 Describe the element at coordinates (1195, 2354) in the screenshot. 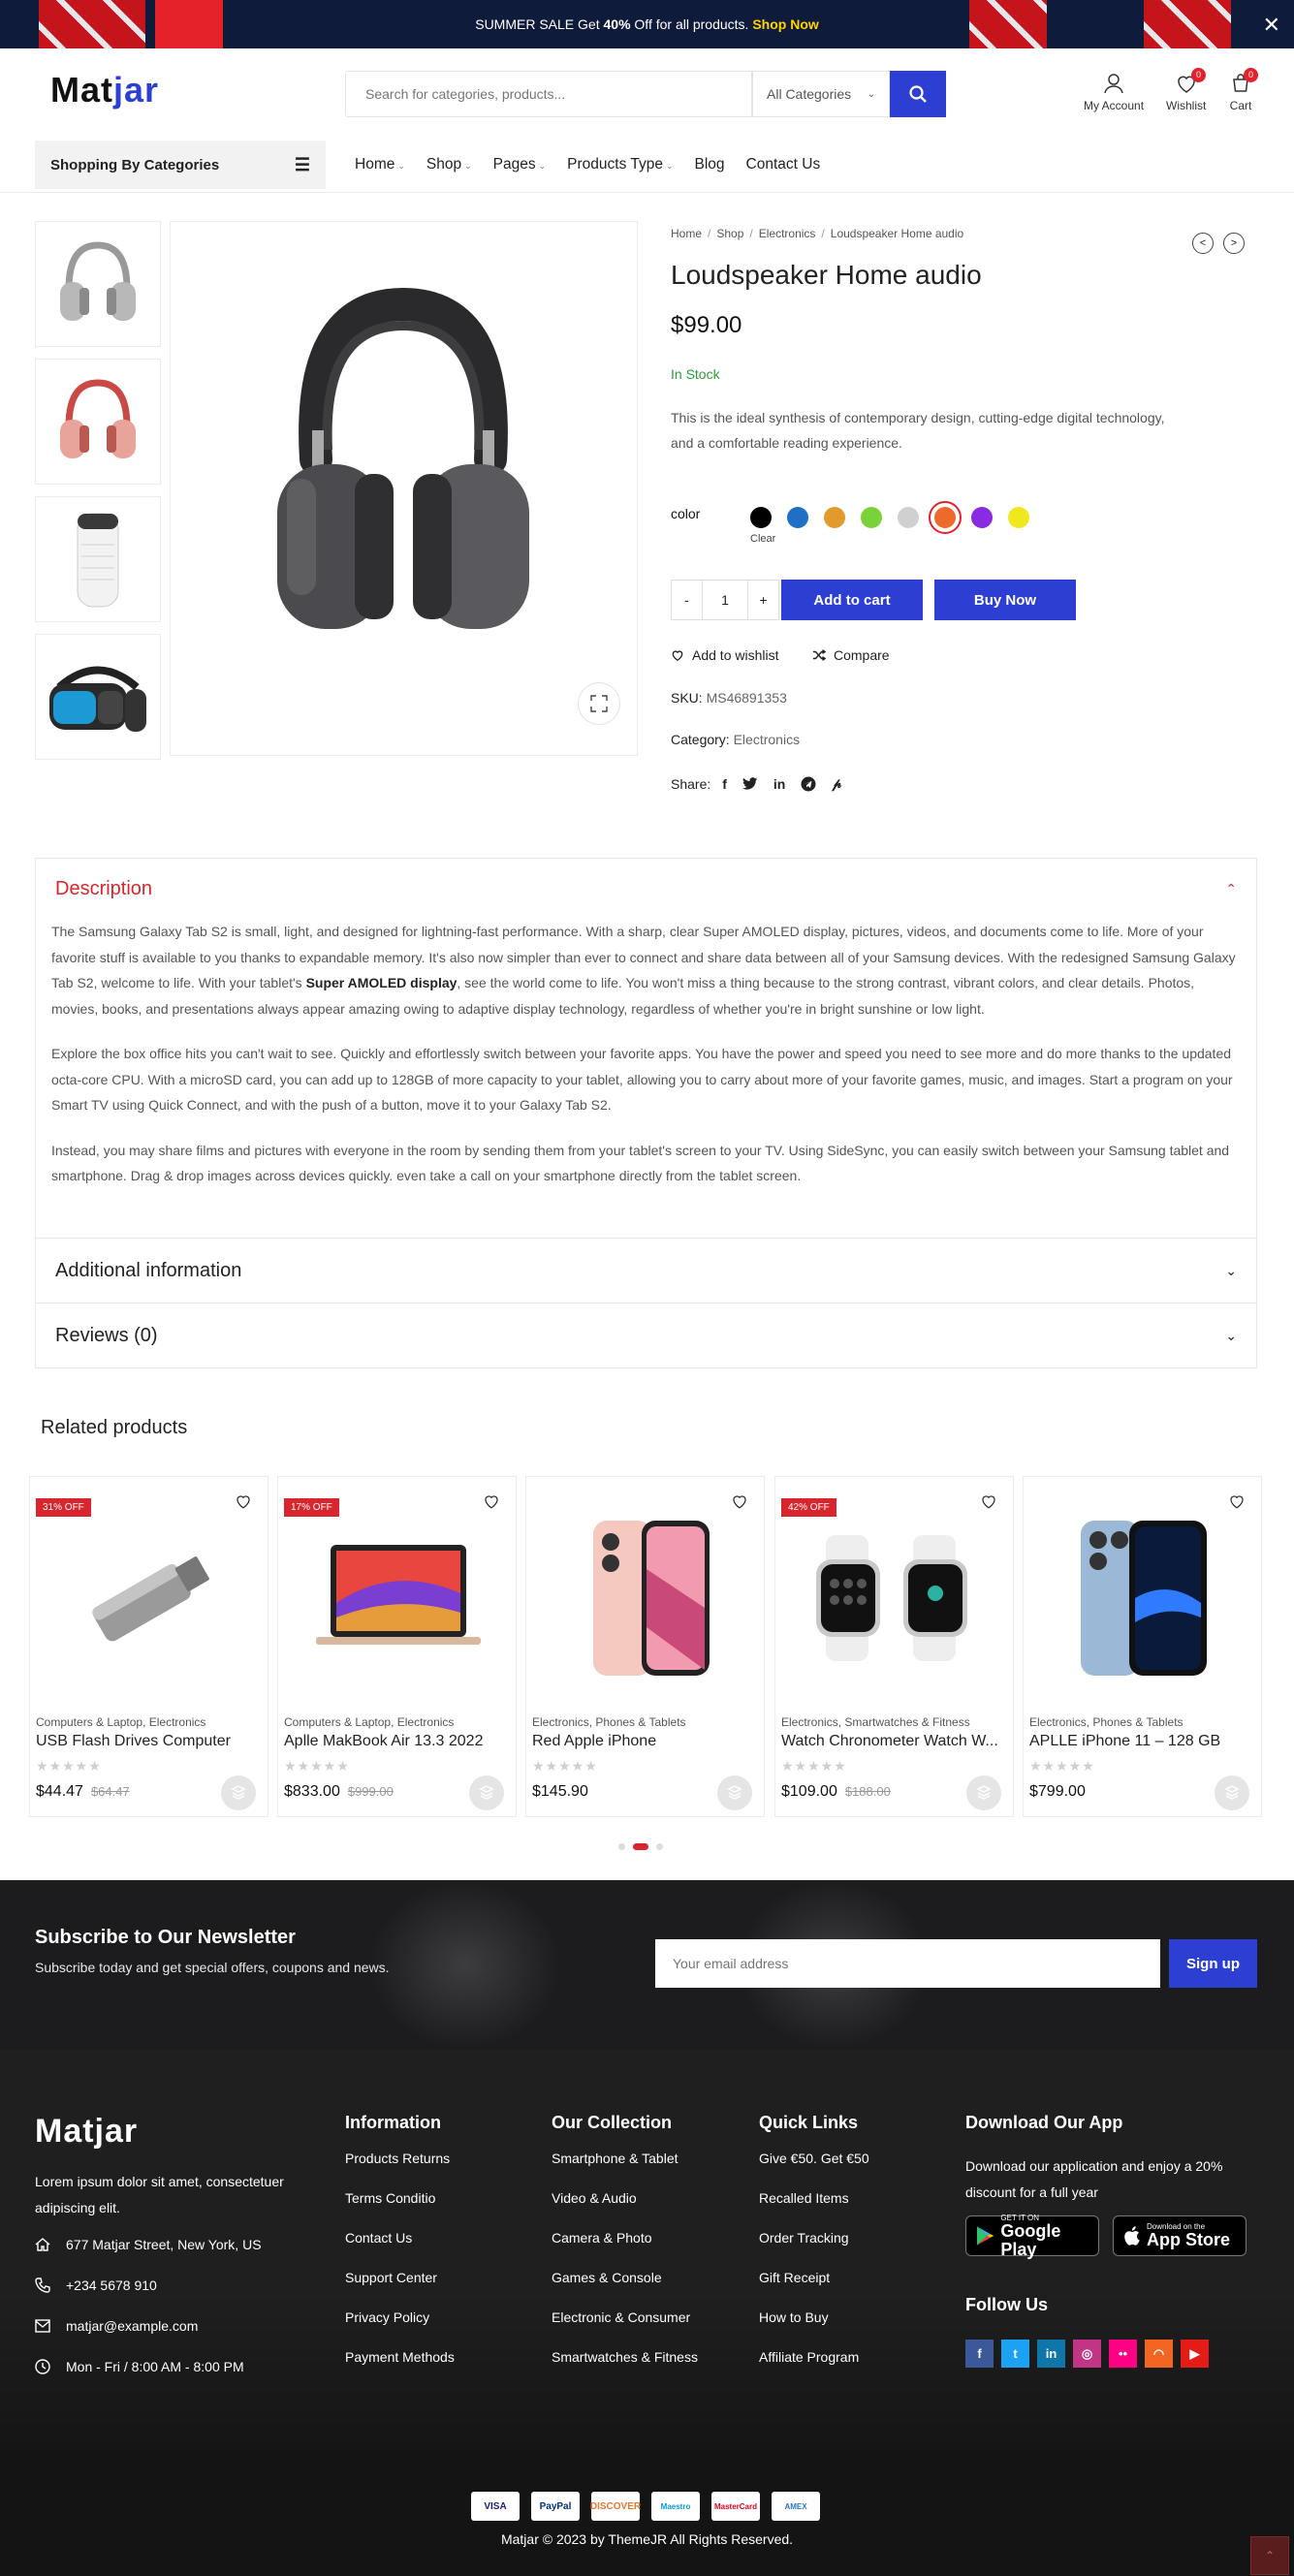

I see `youtube-icon: ▶` at that location.